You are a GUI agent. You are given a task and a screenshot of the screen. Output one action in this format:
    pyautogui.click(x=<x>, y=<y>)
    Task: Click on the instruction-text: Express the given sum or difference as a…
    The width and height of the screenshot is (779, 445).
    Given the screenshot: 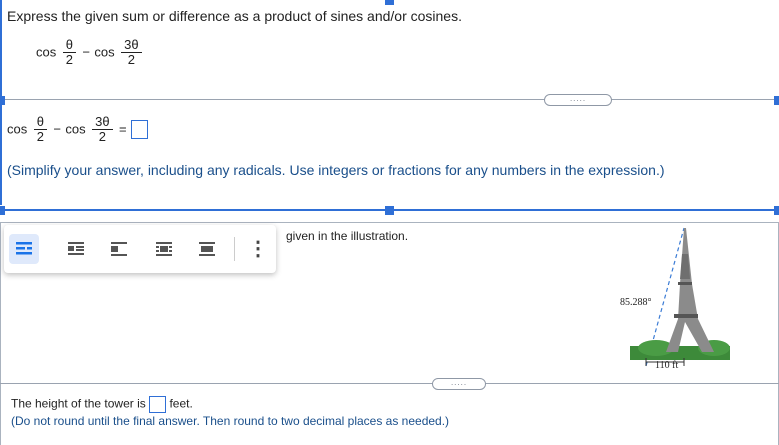 What is the action you would take?
    pyautogui.click(x=234, y=16)
    